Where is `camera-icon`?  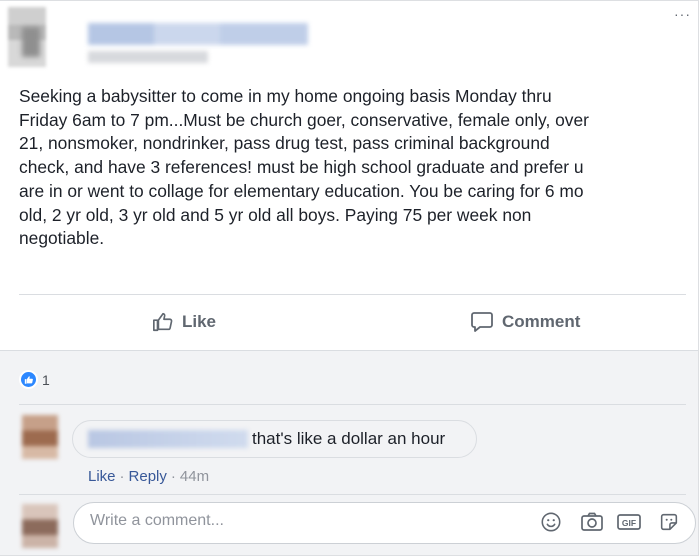
camera-icon is located at coordinates (592, 523).